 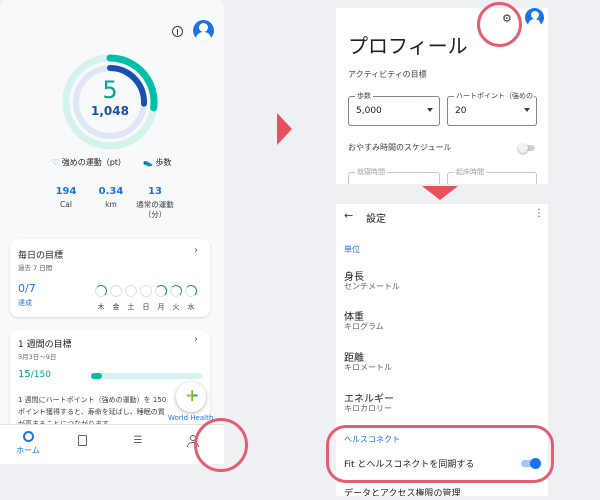 What do you see at coordinates (42, 375) in the screenshot?
I see `weekly-goal-value: 150` at bounding box center [42, 375].